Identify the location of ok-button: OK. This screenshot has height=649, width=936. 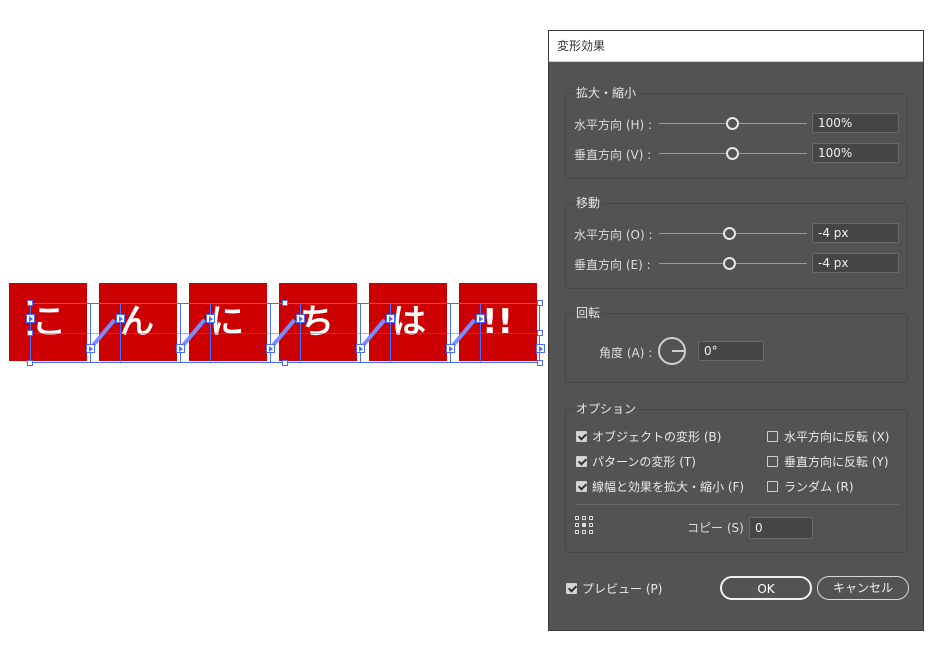
(766, 588).